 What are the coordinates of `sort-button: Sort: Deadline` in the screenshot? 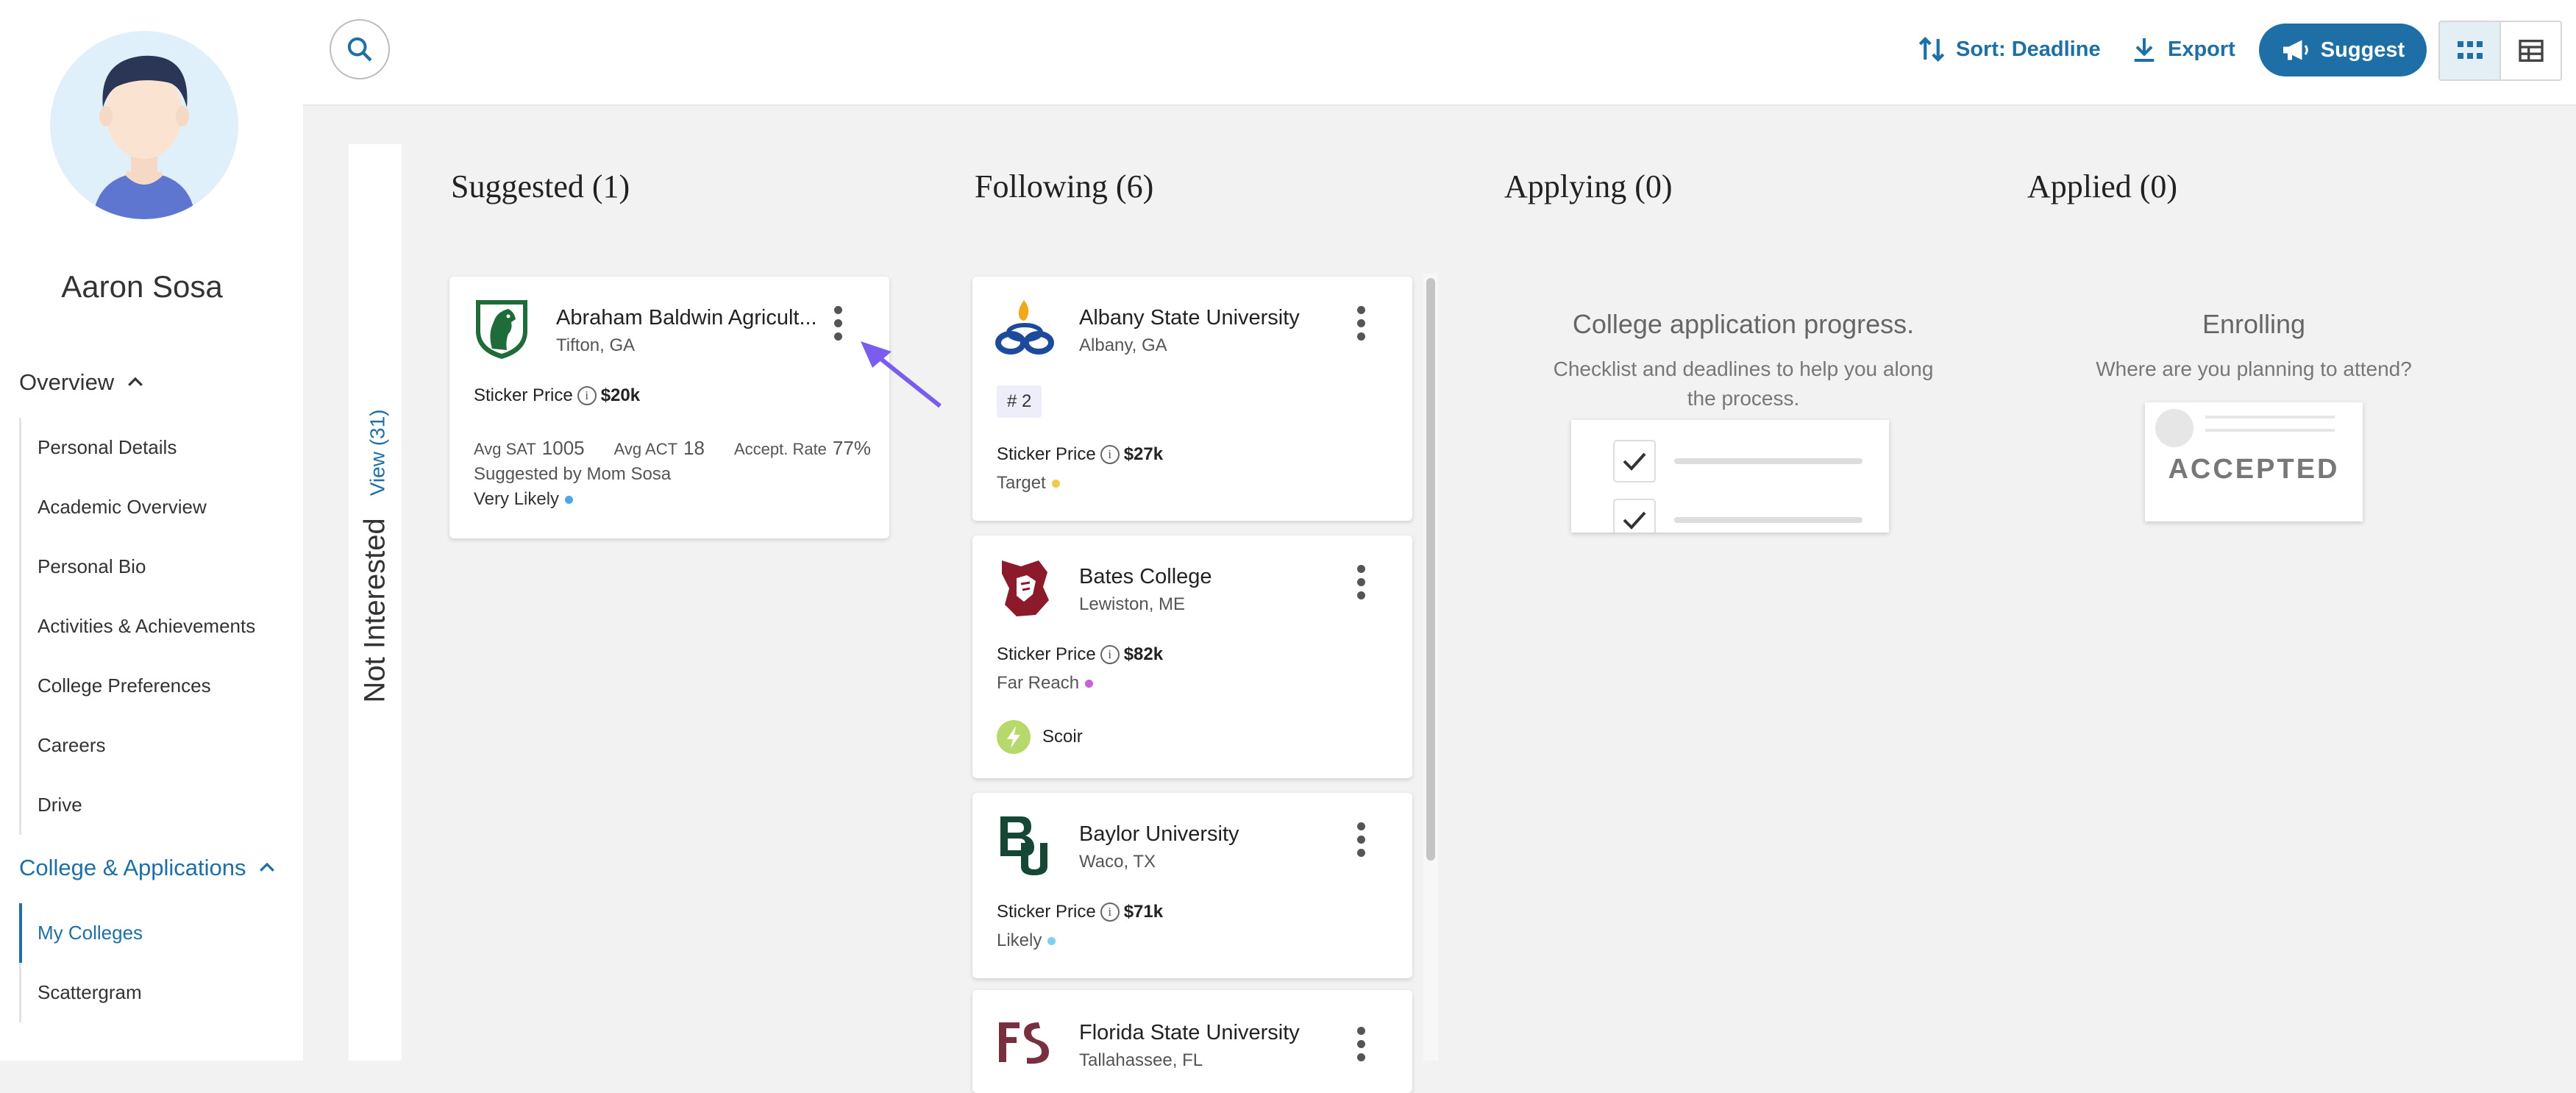 It's located at (2008, 49).